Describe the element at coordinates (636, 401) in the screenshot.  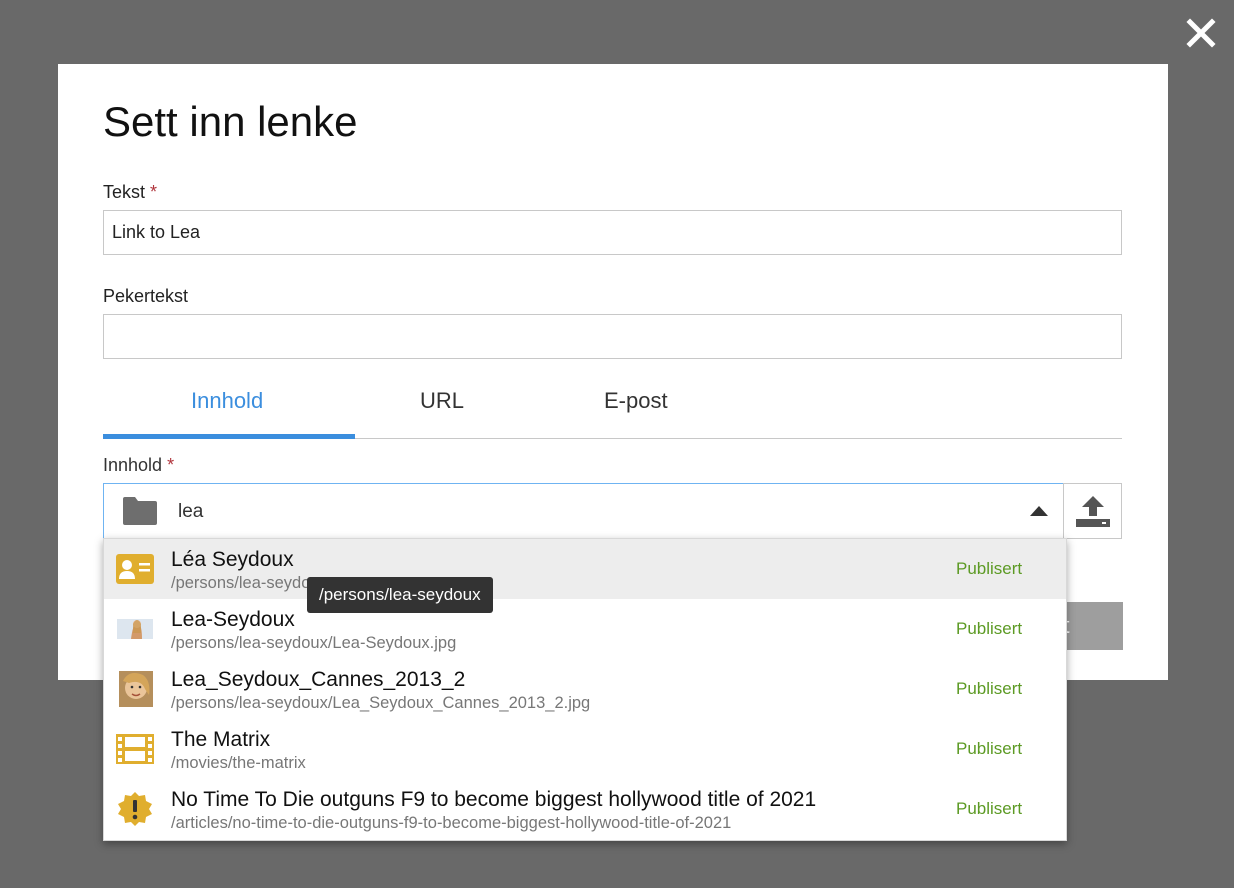
I see `tab-e-post: E-post` at that location.